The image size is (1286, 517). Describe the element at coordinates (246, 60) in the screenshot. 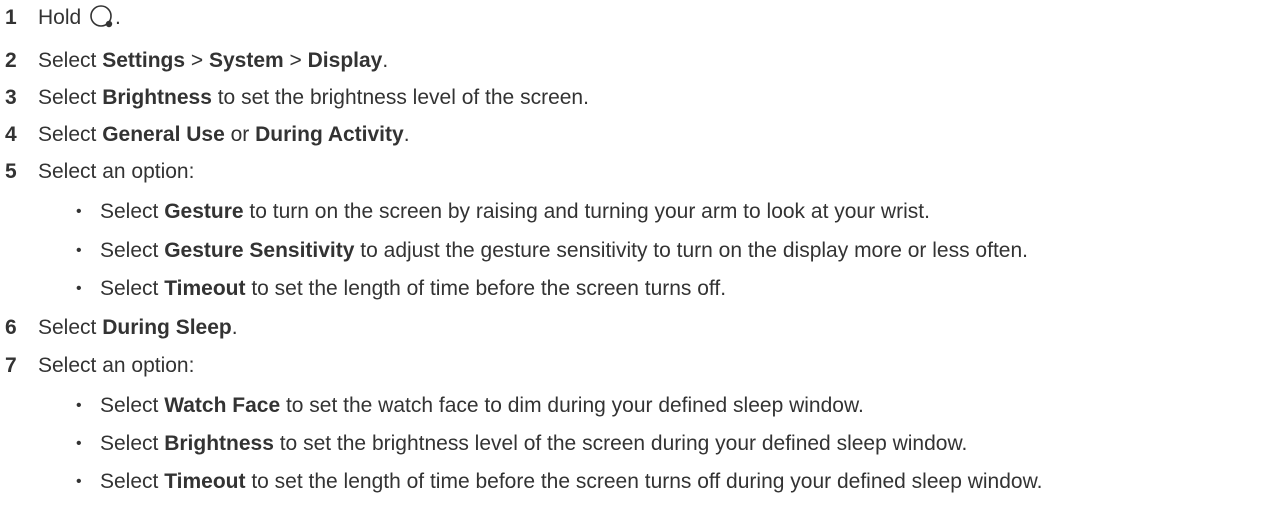

I see `menu-term-system: System` at that location.